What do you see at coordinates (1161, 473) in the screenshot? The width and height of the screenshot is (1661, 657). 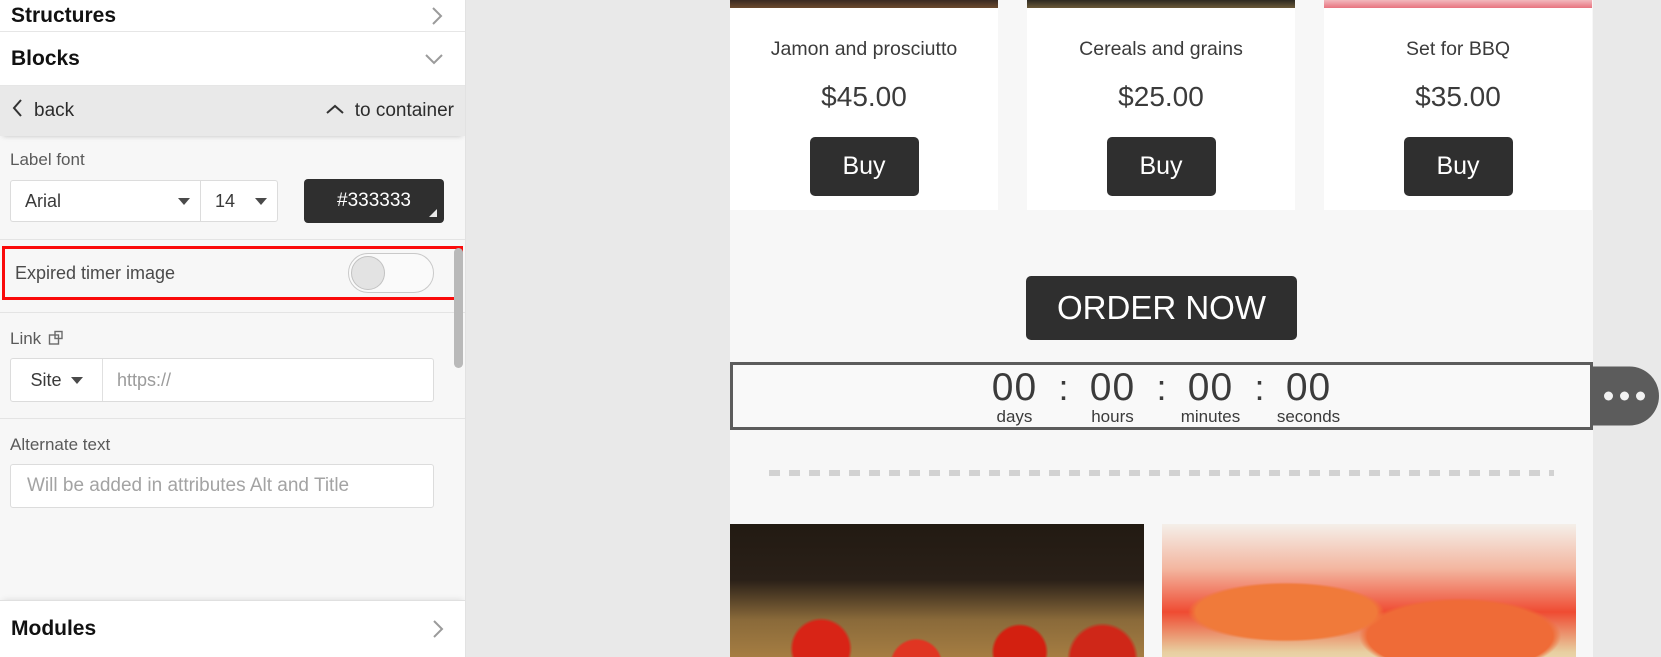 I see `dashed-divider` at bounding box center [1161, 473].